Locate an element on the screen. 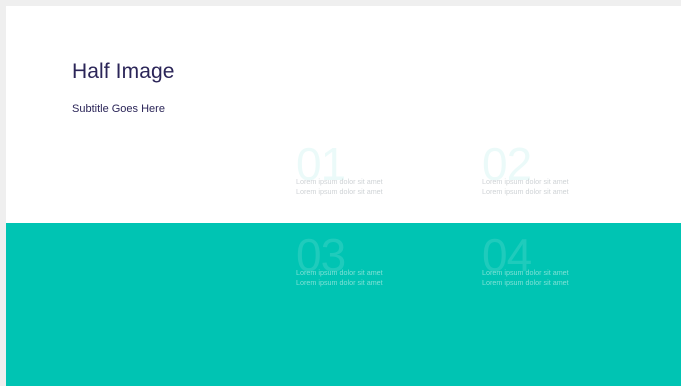 The image size is (681, 386). slide-title: Half Image is located at coordinates (123, 71).